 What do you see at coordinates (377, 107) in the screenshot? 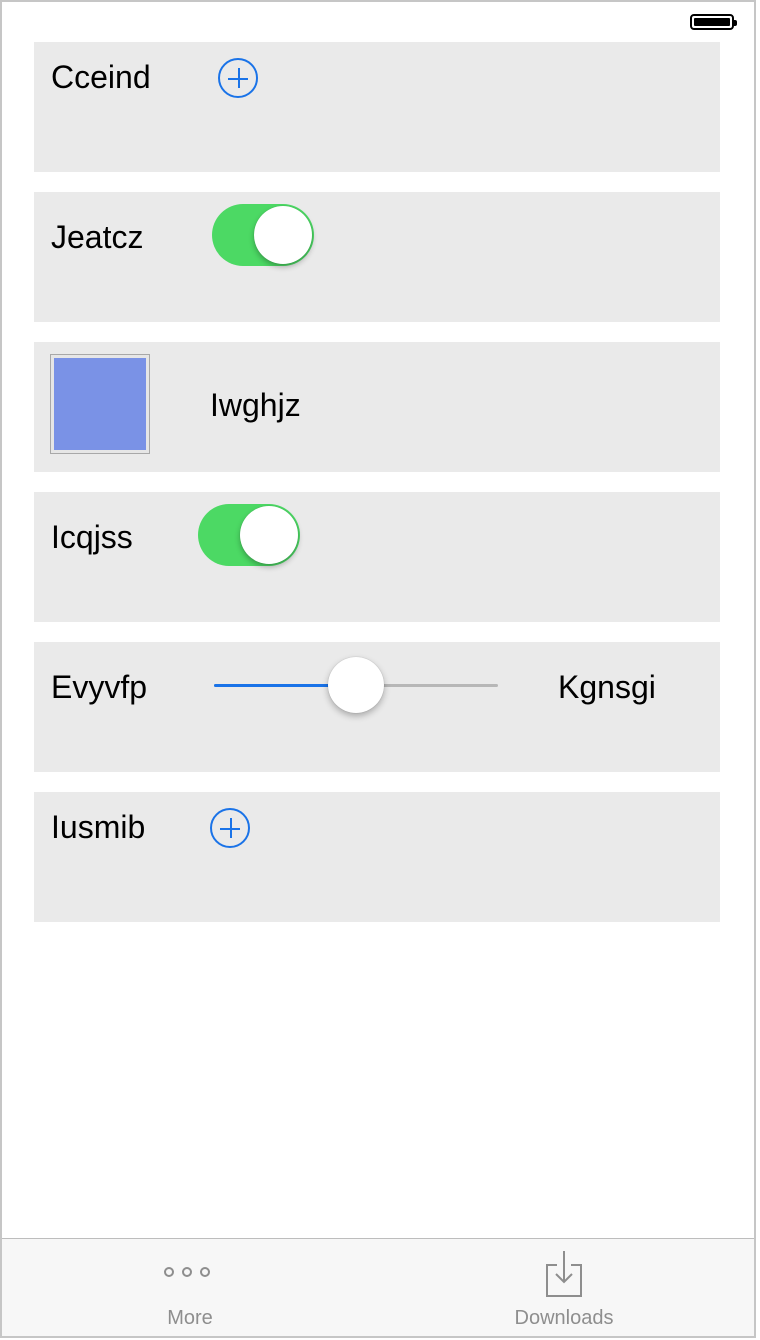
I see `list-row-cceind: Cceind` at bounding box center [377, 107].